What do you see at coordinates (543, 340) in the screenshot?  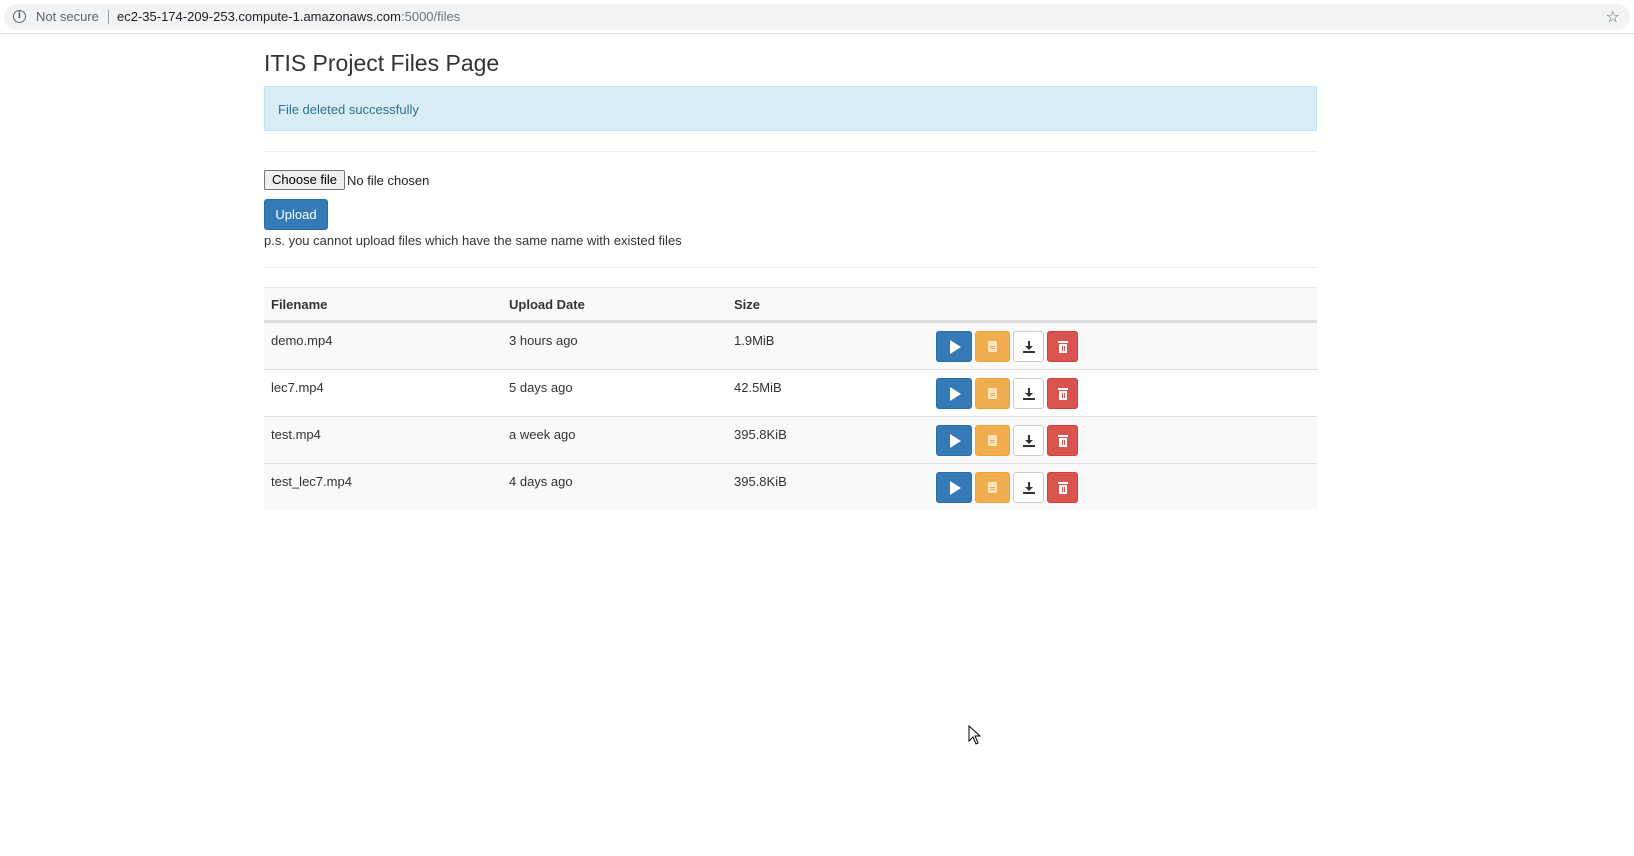 I see `cell-upload-date: 3 hours ago` at bounding box center [543, 340].